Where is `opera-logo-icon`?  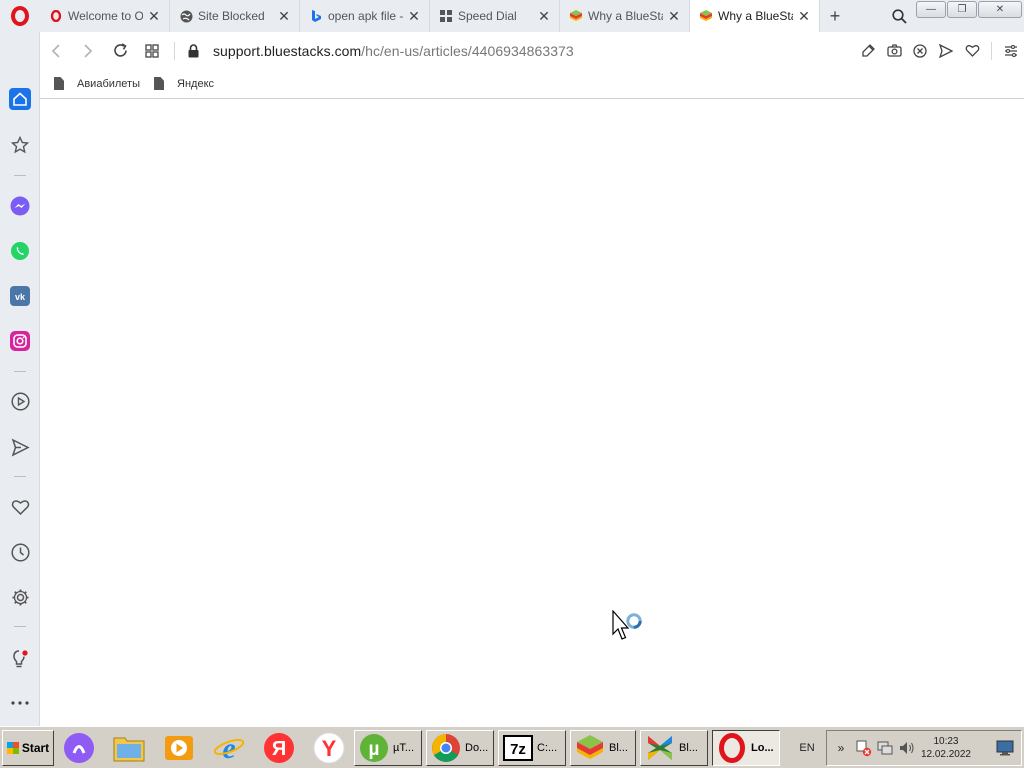
opera-logo-icon is located at coordinates (20, 16).